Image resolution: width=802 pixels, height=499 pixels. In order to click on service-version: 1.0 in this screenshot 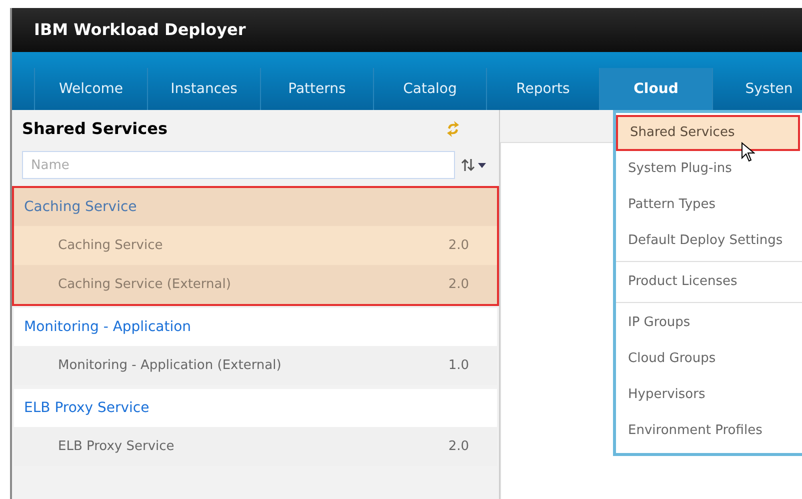, I will do `click(458, 365)`.